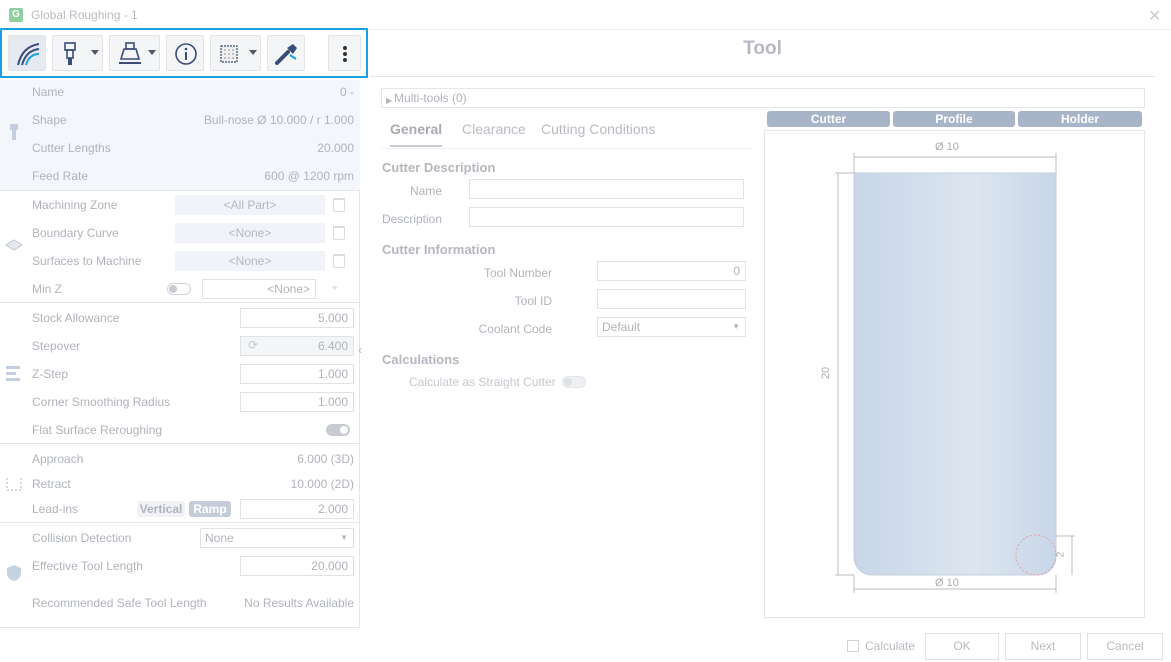 The height and width of the screenshot is (662, 1171). Describe the element at coordinates (890, 646) in the screenshot. I see `calculate-label: Calculate` at that location.